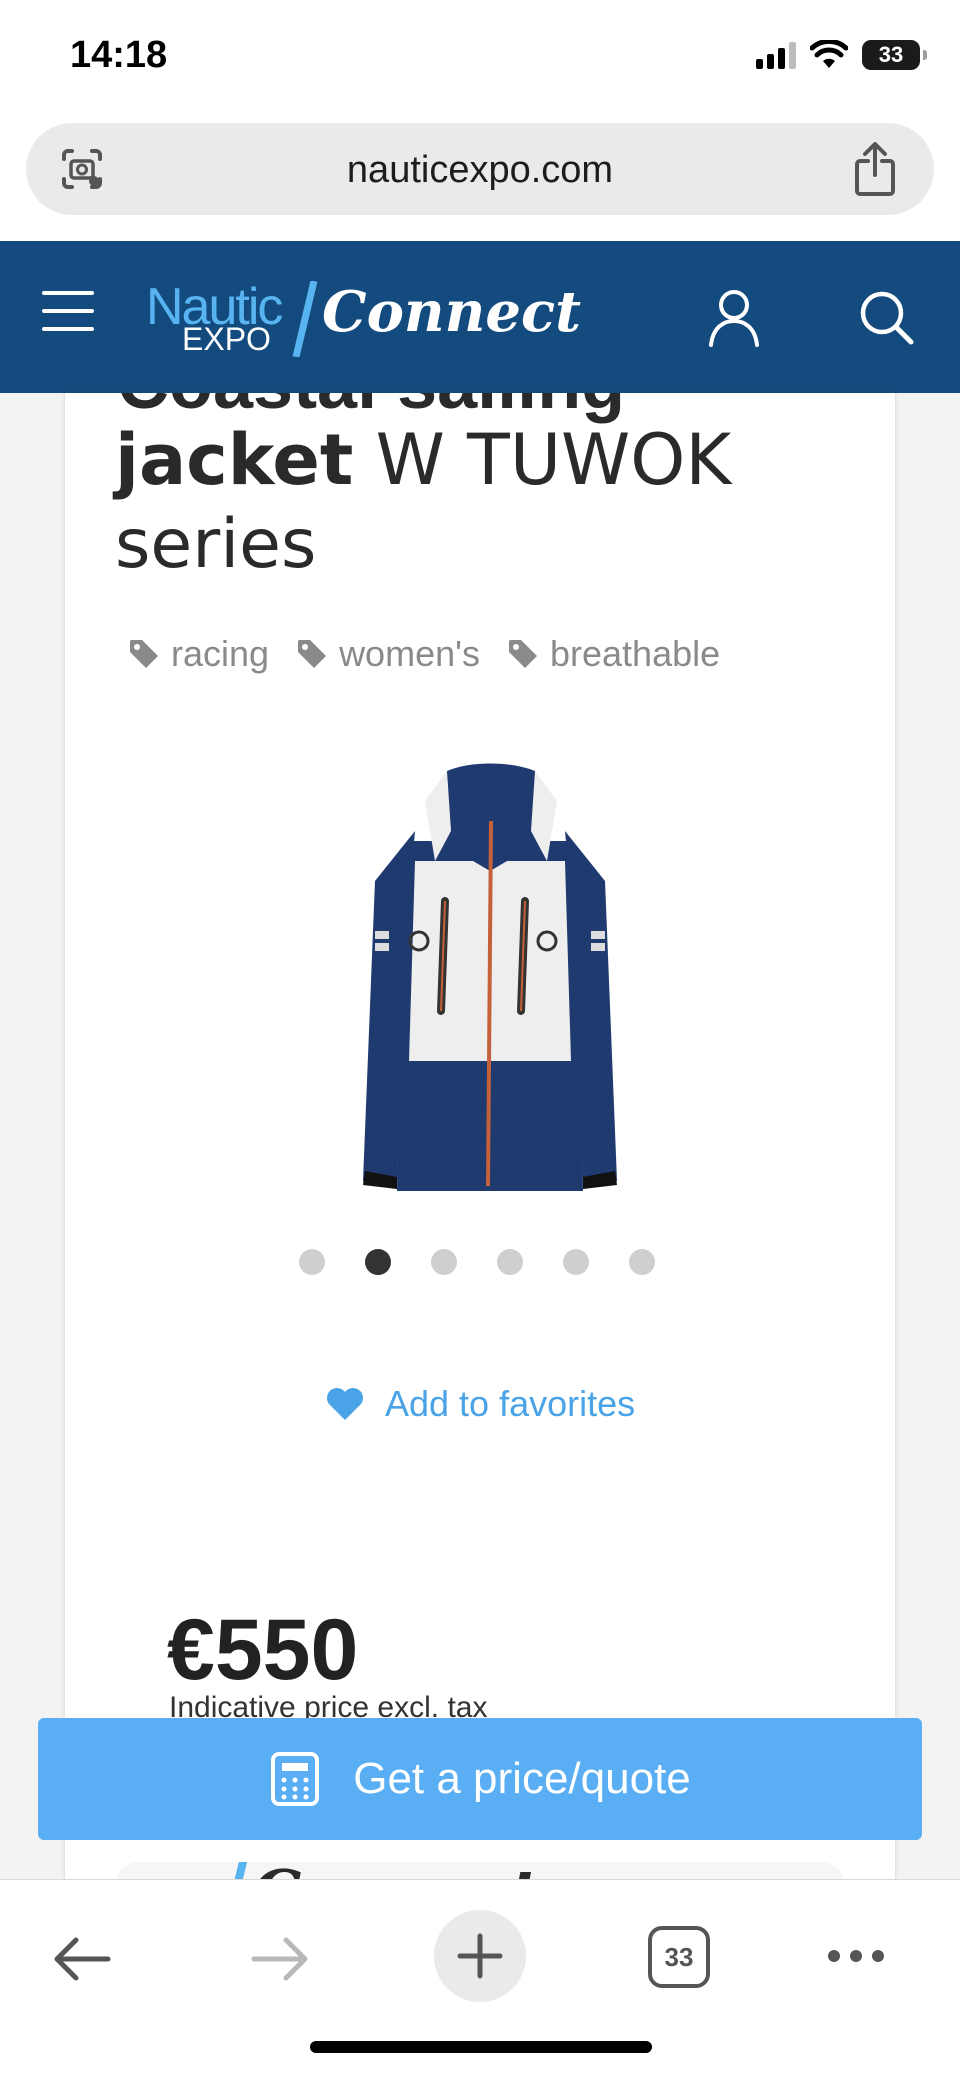 The image size is (960, 2079). I want to click on search-icon, so click(886, 317).